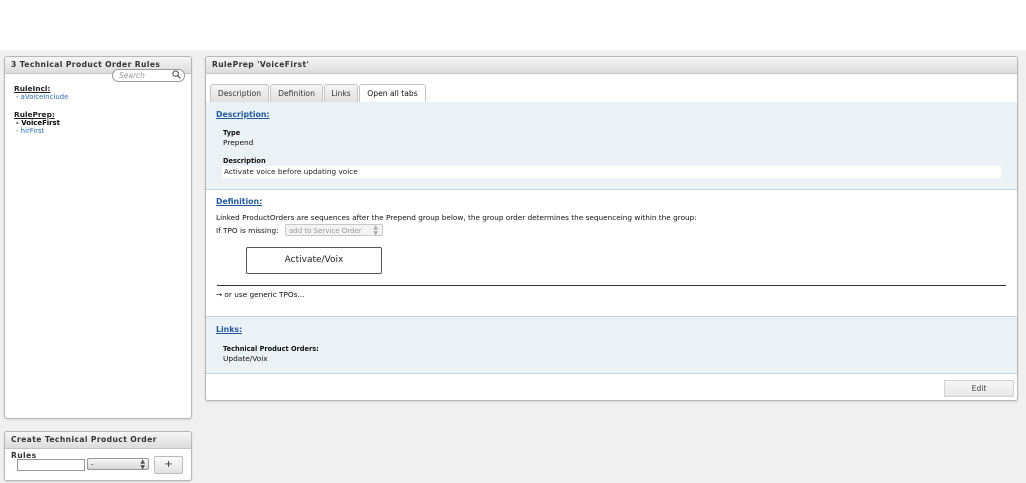 This screenshot has width=1026, height=483. I want to click on definition-heading: Definition:, so click(239, 201).